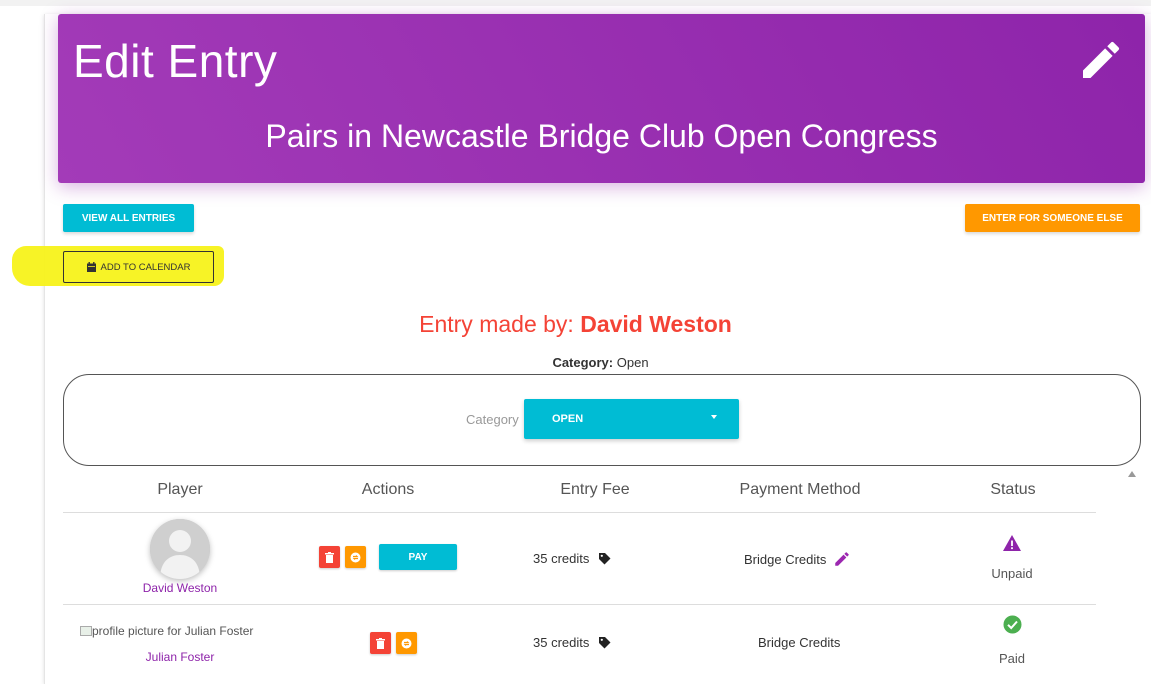 Image resolution: width=1151 pixels, height=684 pixels. What do you see at coordinates (128, 218) in the screenshot?
I see `view-all-entries-button: VIEW ALL ENTRIES` at bounding box center [128, 218].